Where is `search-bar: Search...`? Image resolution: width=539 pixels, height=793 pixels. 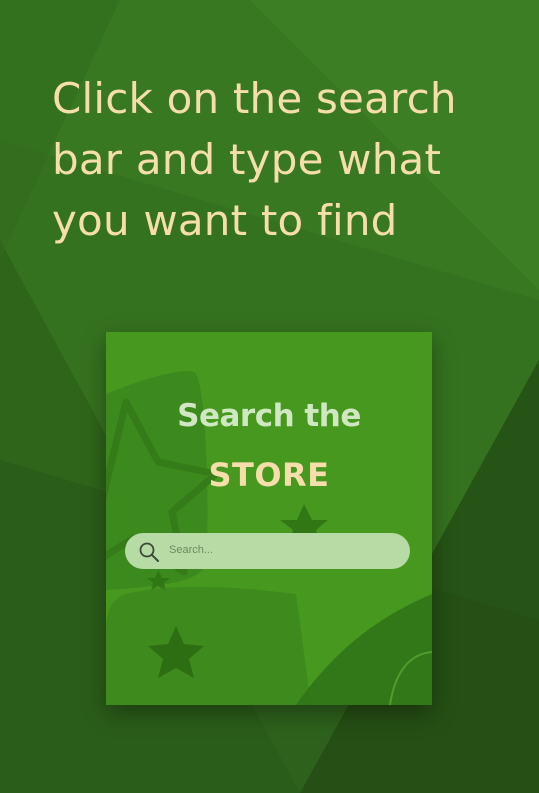
search-bar: Search... is located at coordinates (267, 551).